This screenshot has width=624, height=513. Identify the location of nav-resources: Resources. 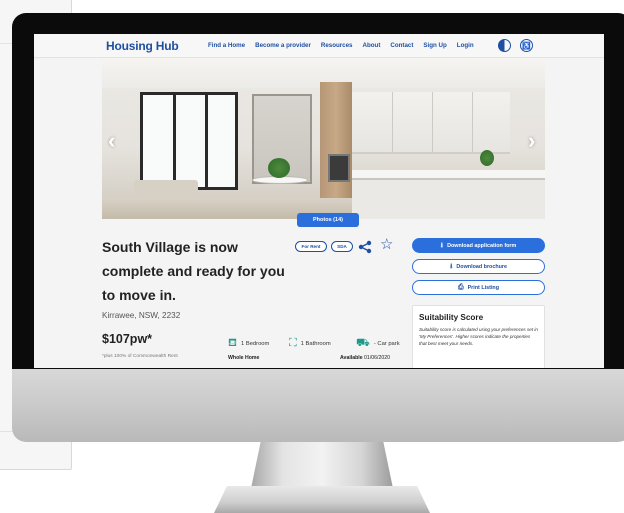
(337, 45).